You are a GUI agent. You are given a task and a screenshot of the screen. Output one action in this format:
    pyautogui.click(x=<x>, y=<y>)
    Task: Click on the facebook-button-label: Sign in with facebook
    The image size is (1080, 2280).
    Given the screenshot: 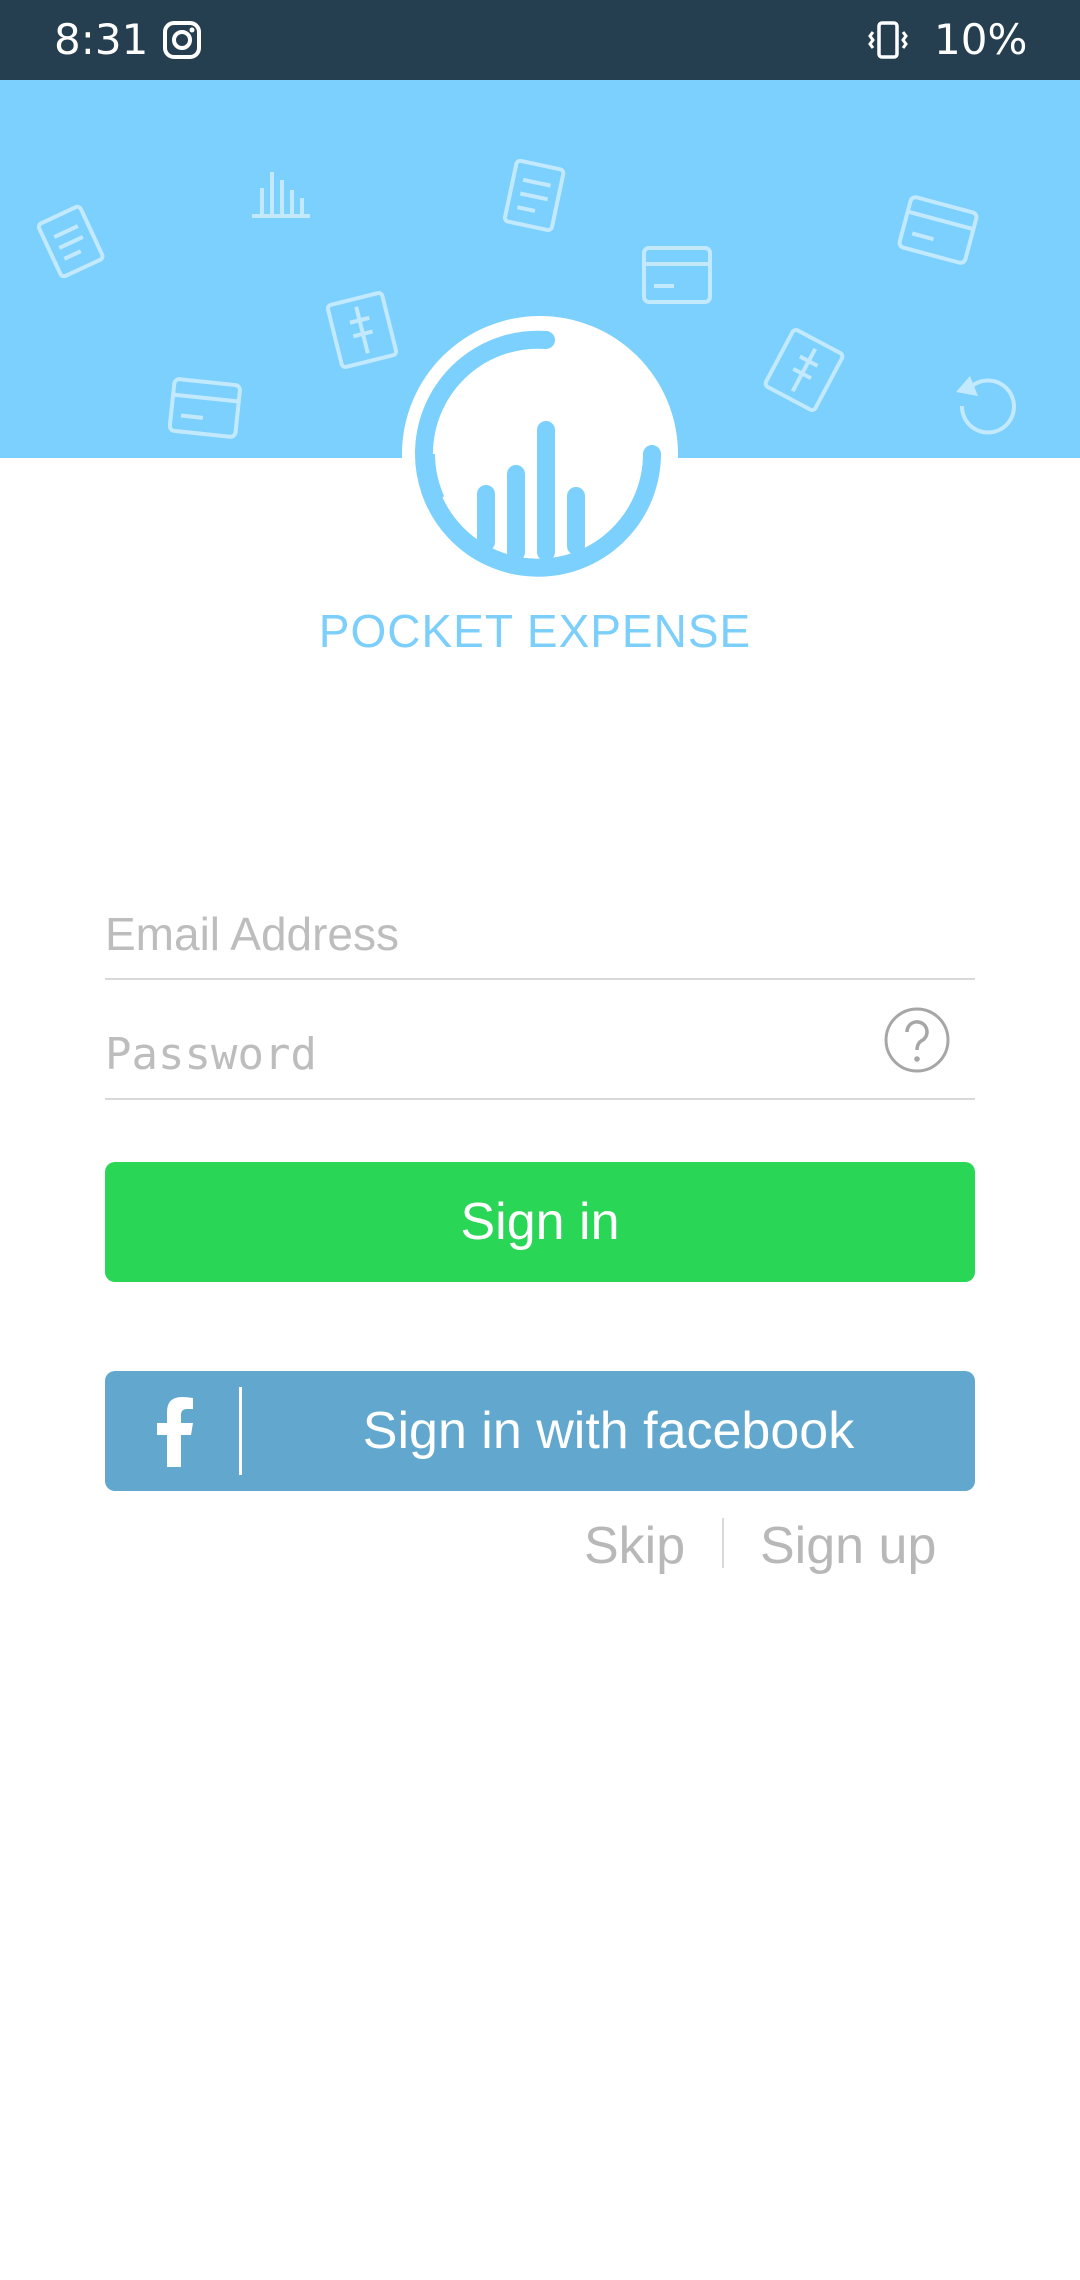 What is the action you would take?
    pyautogui.click(x=608, y=1431)
    